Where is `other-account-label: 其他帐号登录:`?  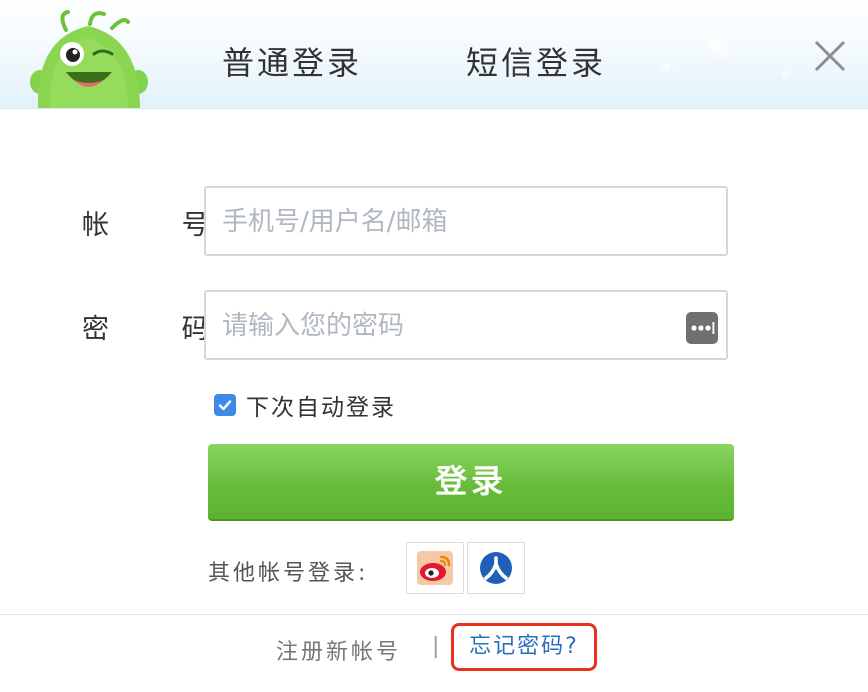 other-account-label: 其他帐号登录: is located at coordinates (288, 573).